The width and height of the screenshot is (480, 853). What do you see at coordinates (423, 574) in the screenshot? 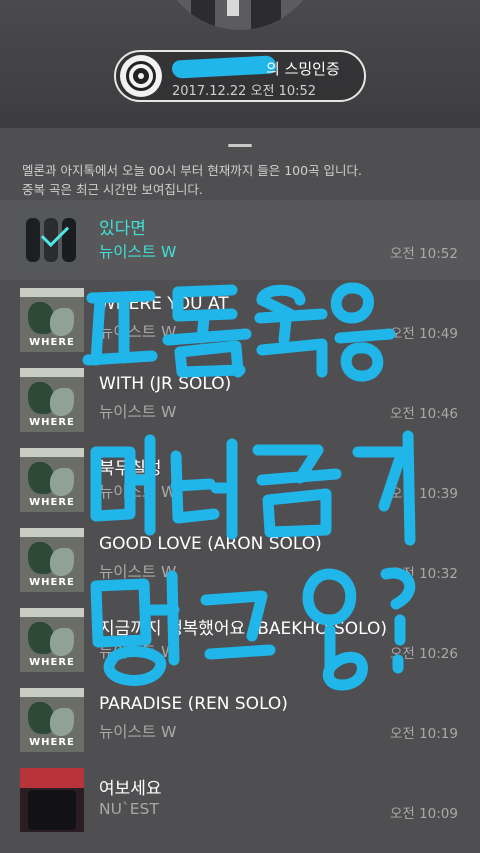
I see `play-time: 오전 10:32` at bounding box center [423, 574].